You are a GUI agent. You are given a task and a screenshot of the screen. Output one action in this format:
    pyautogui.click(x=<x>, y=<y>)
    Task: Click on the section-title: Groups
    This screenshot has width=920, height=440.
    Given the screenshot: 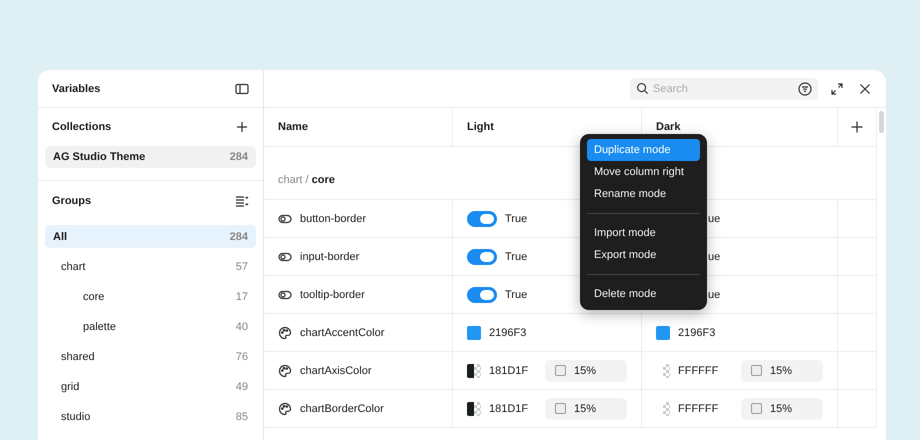 What is the action you would take?
    pyautogui.click(x=72, y=201)
    